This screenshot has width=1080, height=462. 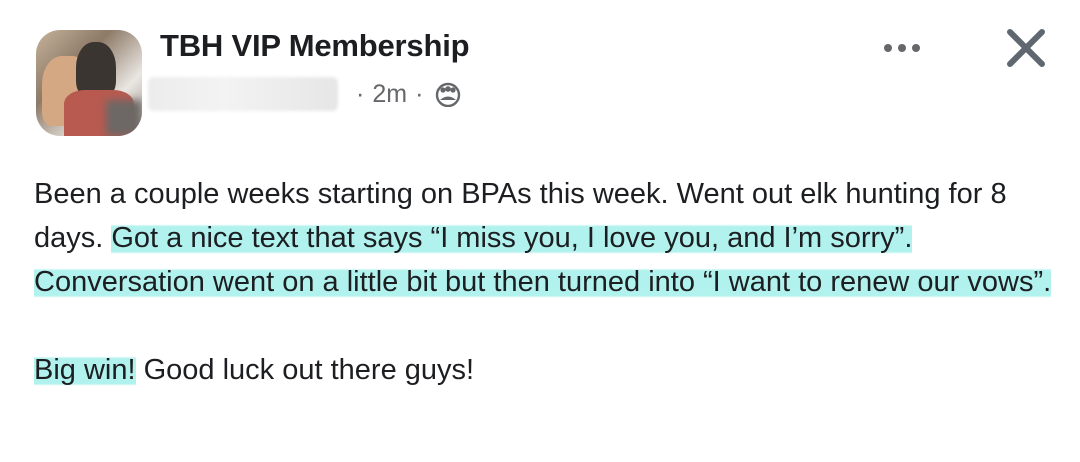 I want to click on group-avatar, so click(x=89, y=83).